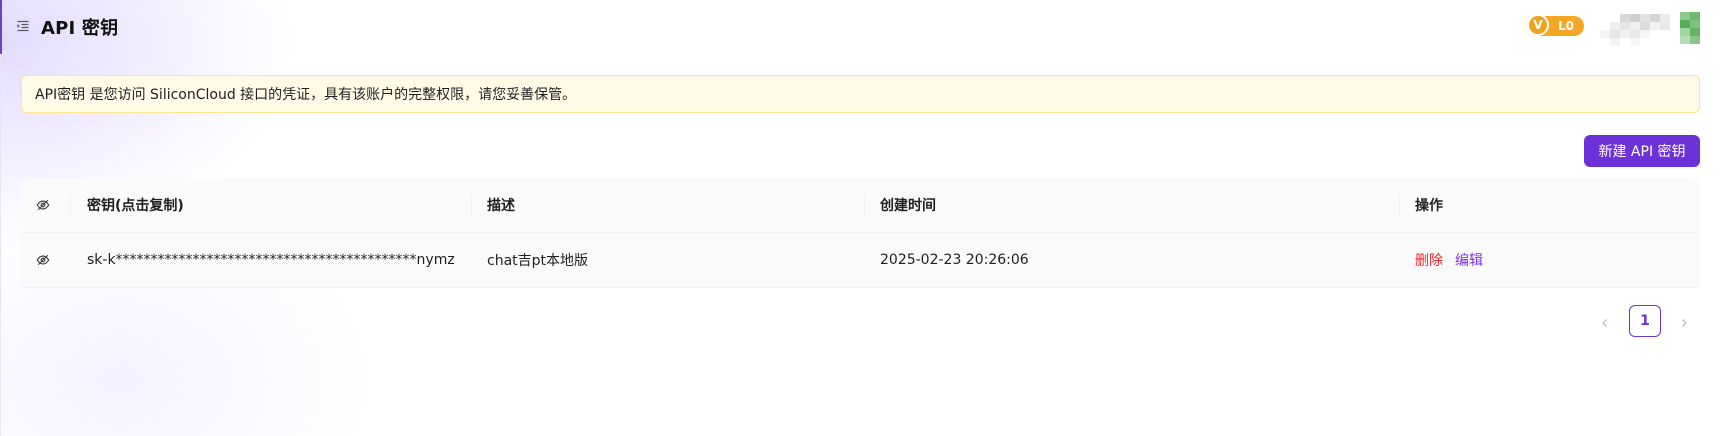  What do you see at coordinates (1655, 29) in the screenshot?
I see `account-avatar` at bounding box center [1655, 29].